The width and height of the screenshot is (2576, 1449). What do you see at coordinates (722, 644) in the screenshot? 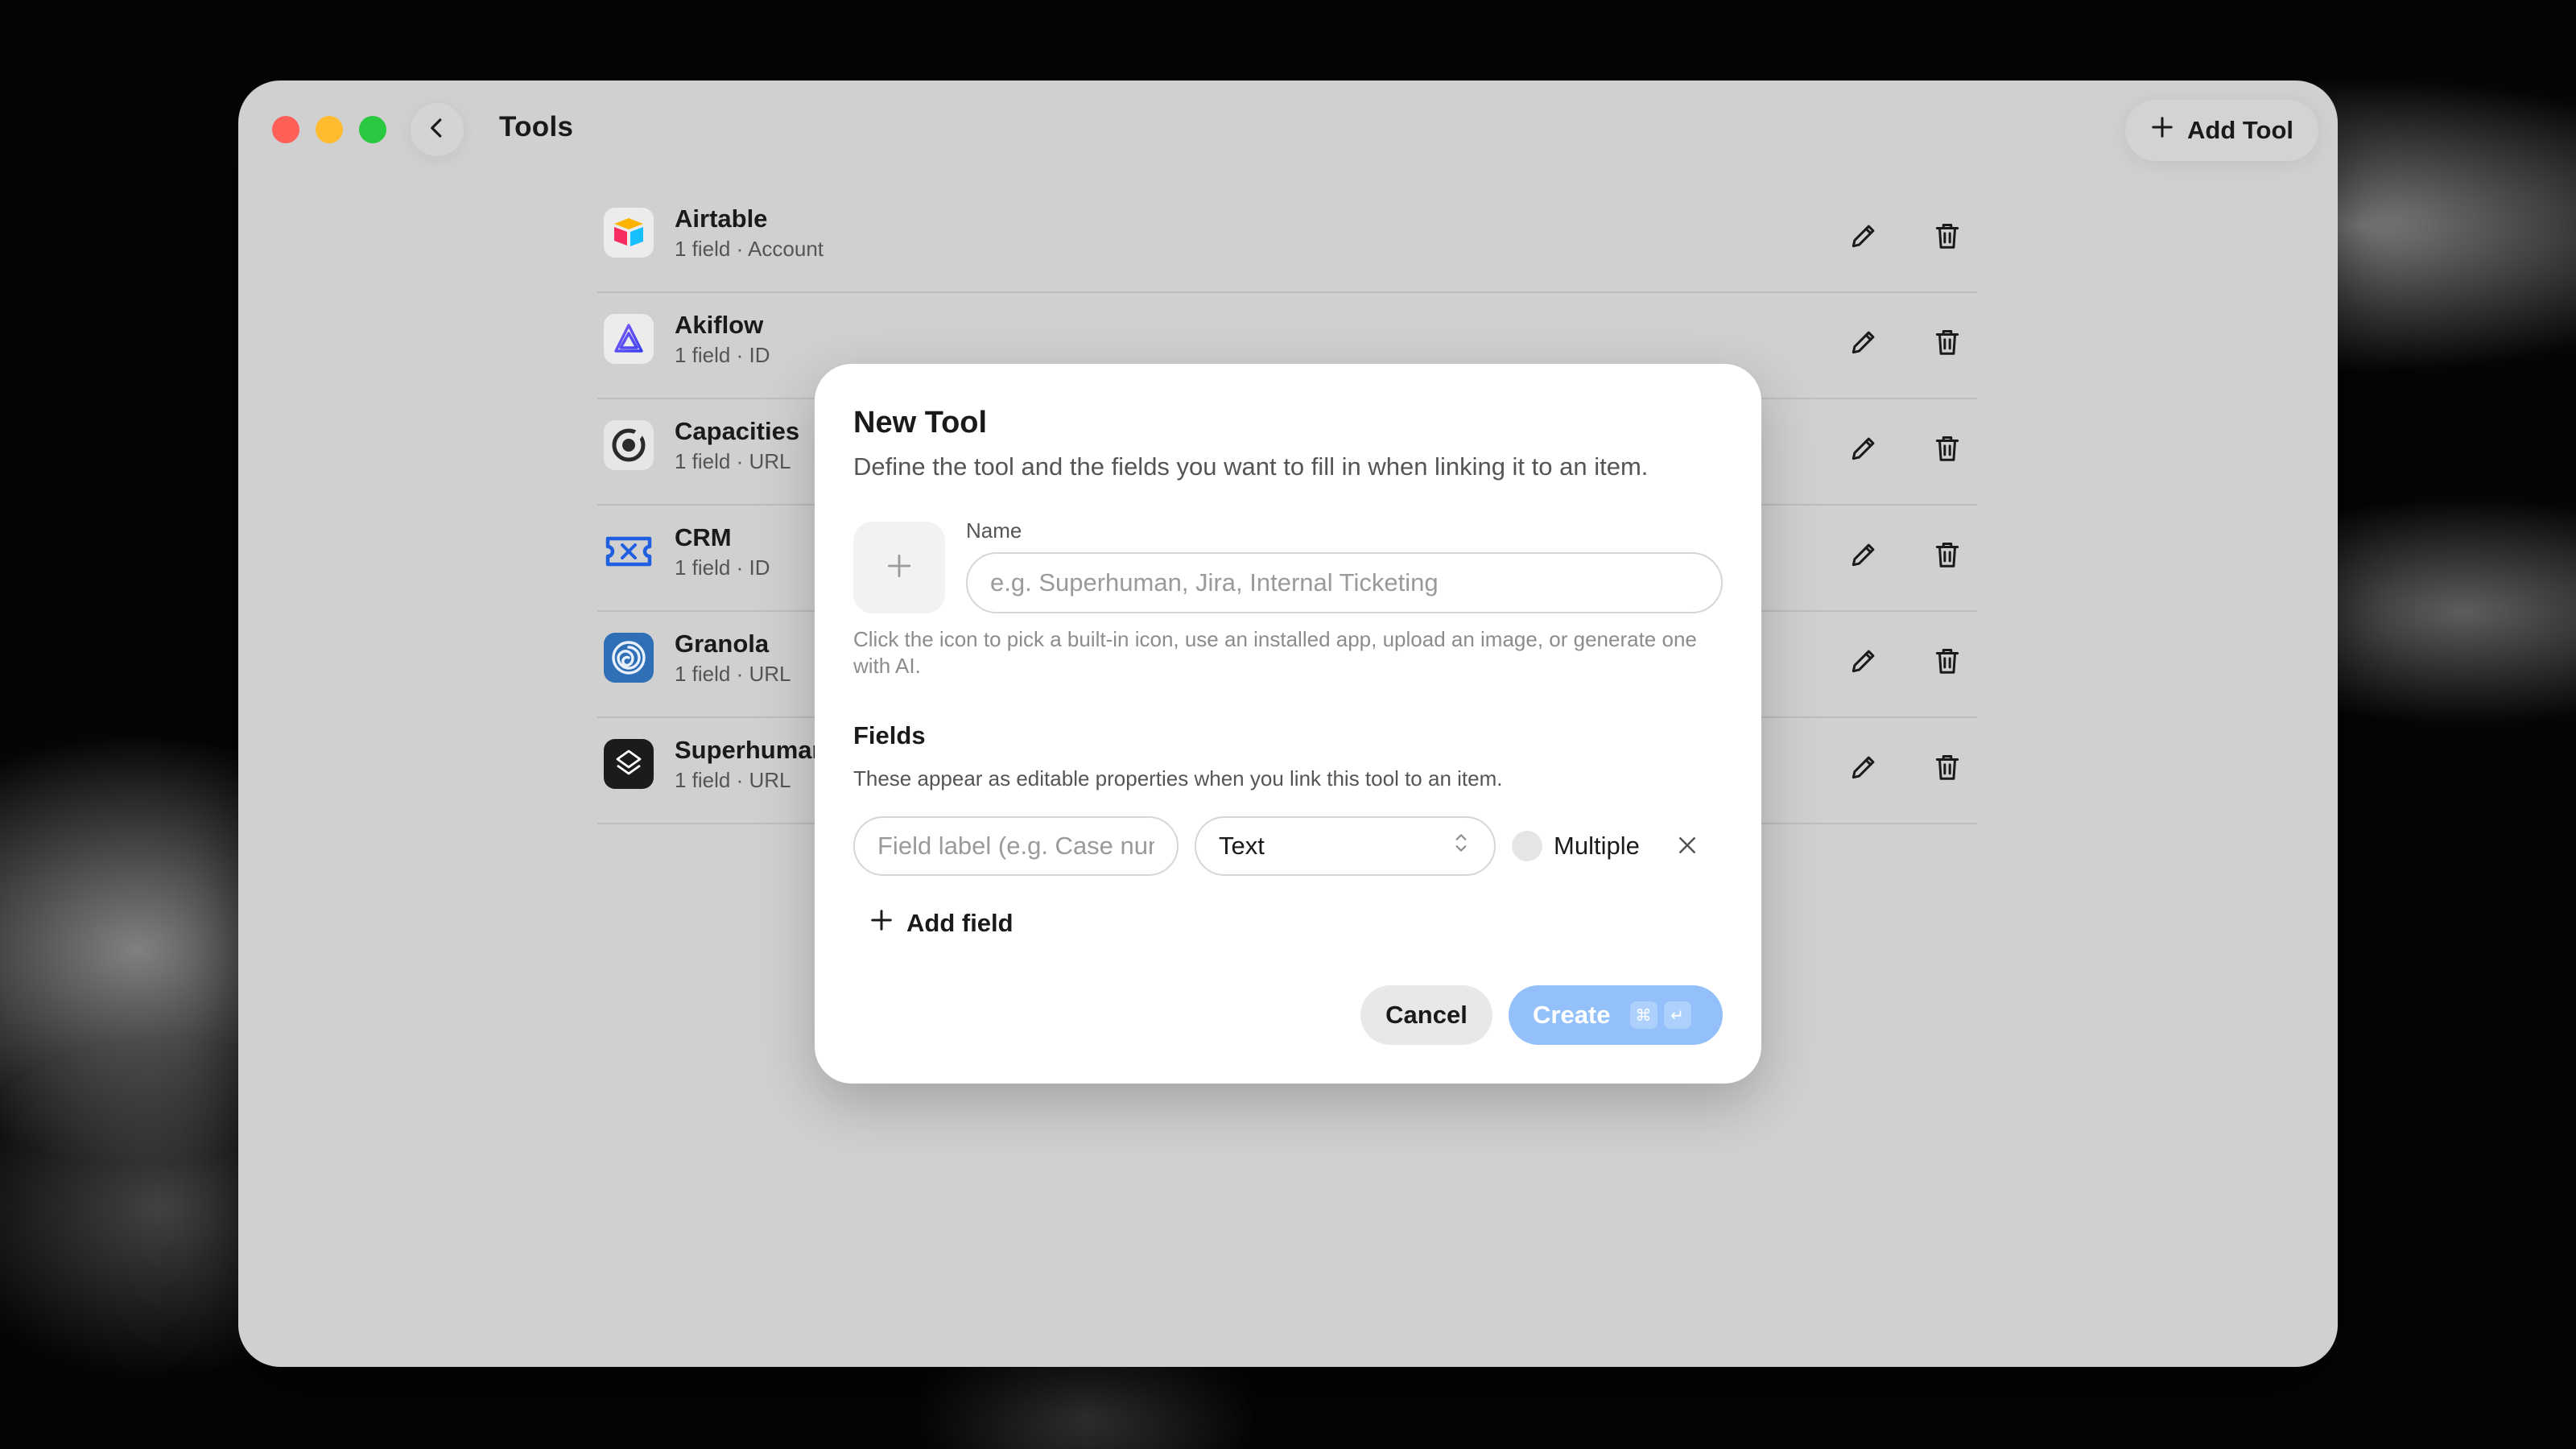
I see `tool-name: Granola` at bounding box center [722, 644].